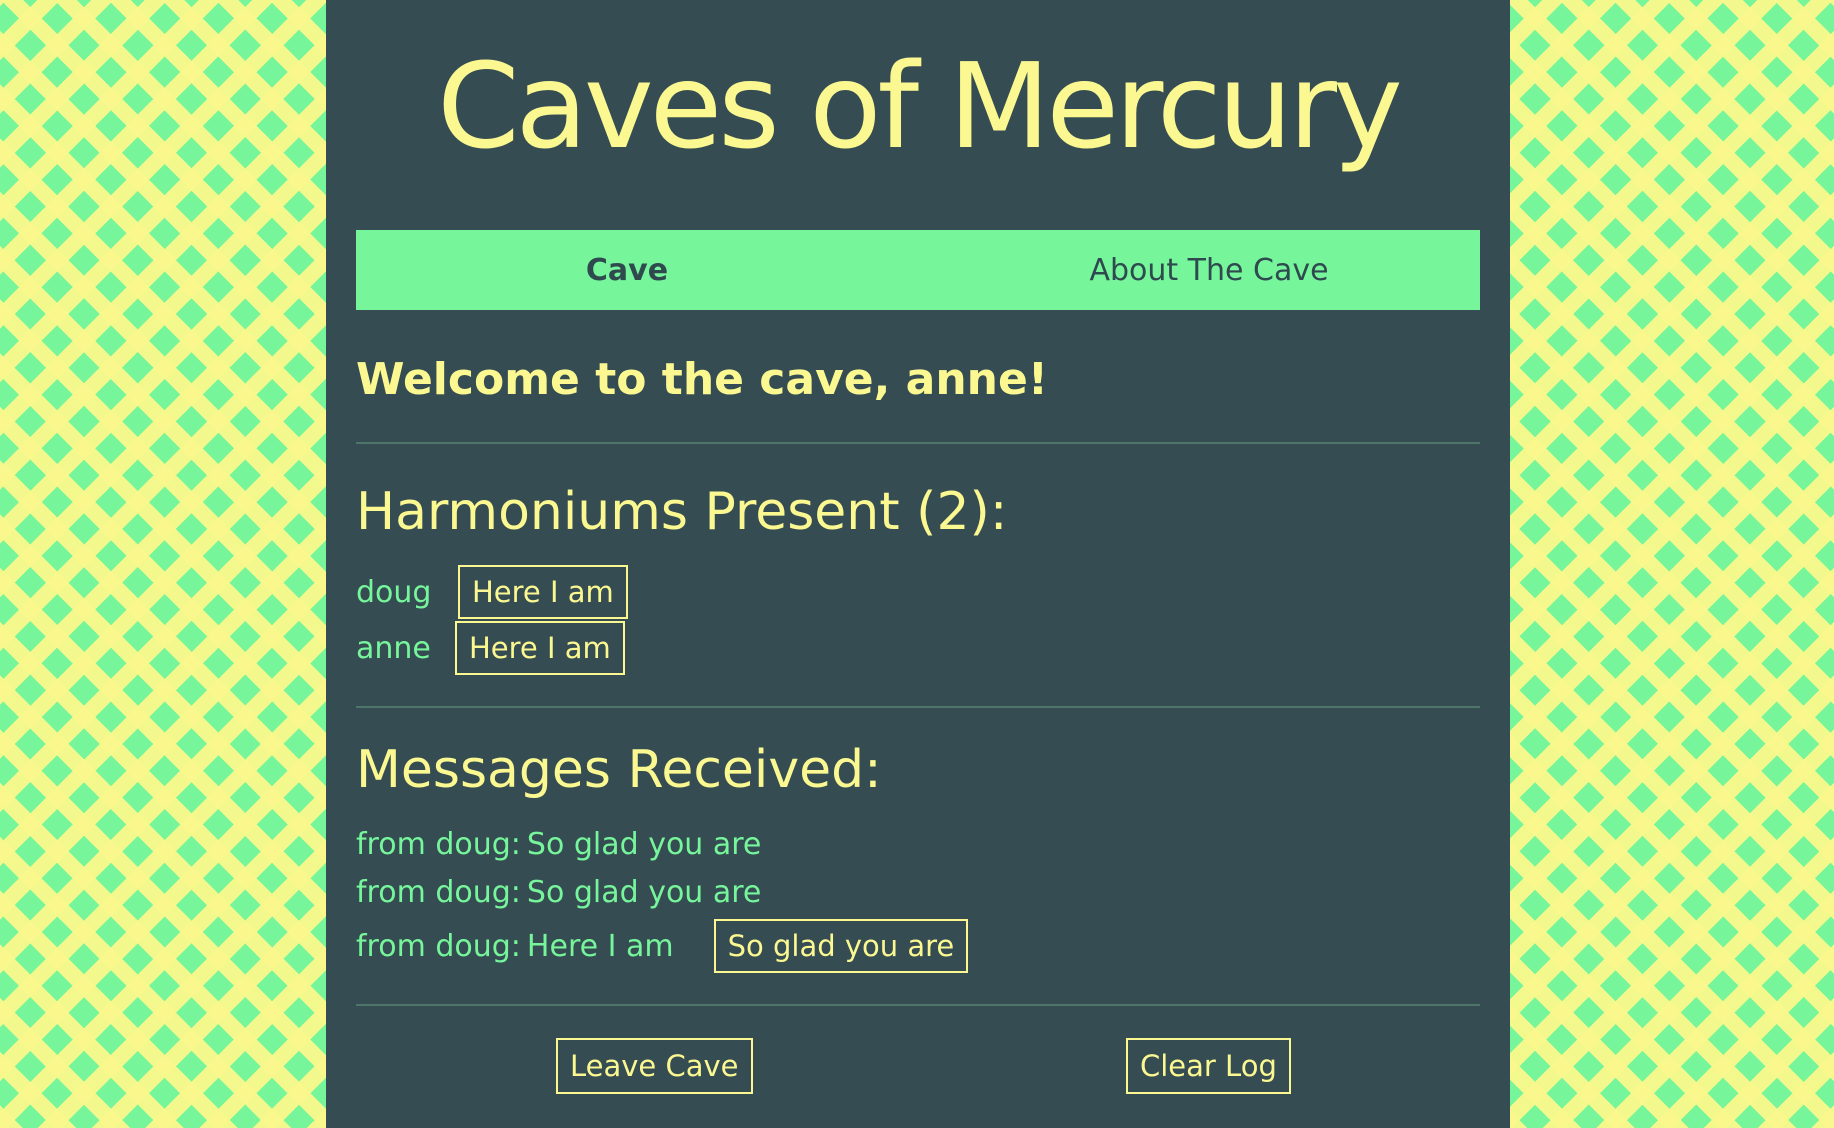  Describe the element at coordinates (627, 270) in the screenshot. I see `nav-tab-cave: Cave` at that location.